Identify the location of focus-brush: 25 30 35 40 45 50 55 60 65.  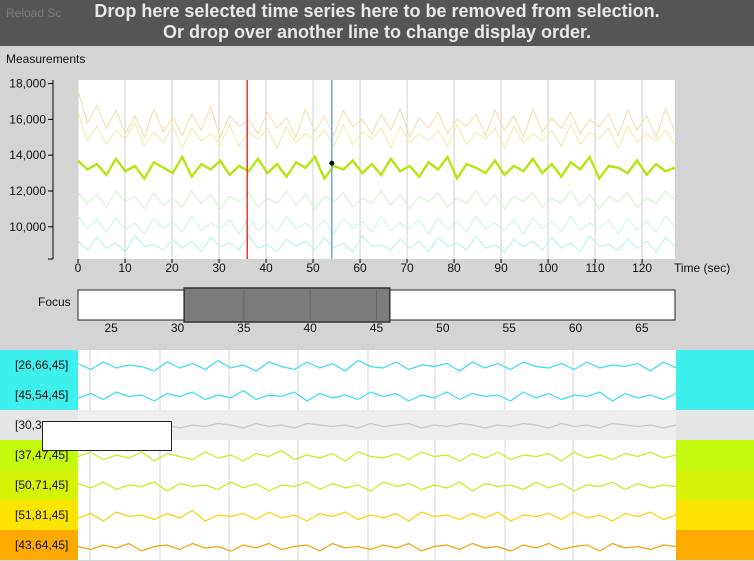
(377, 312).